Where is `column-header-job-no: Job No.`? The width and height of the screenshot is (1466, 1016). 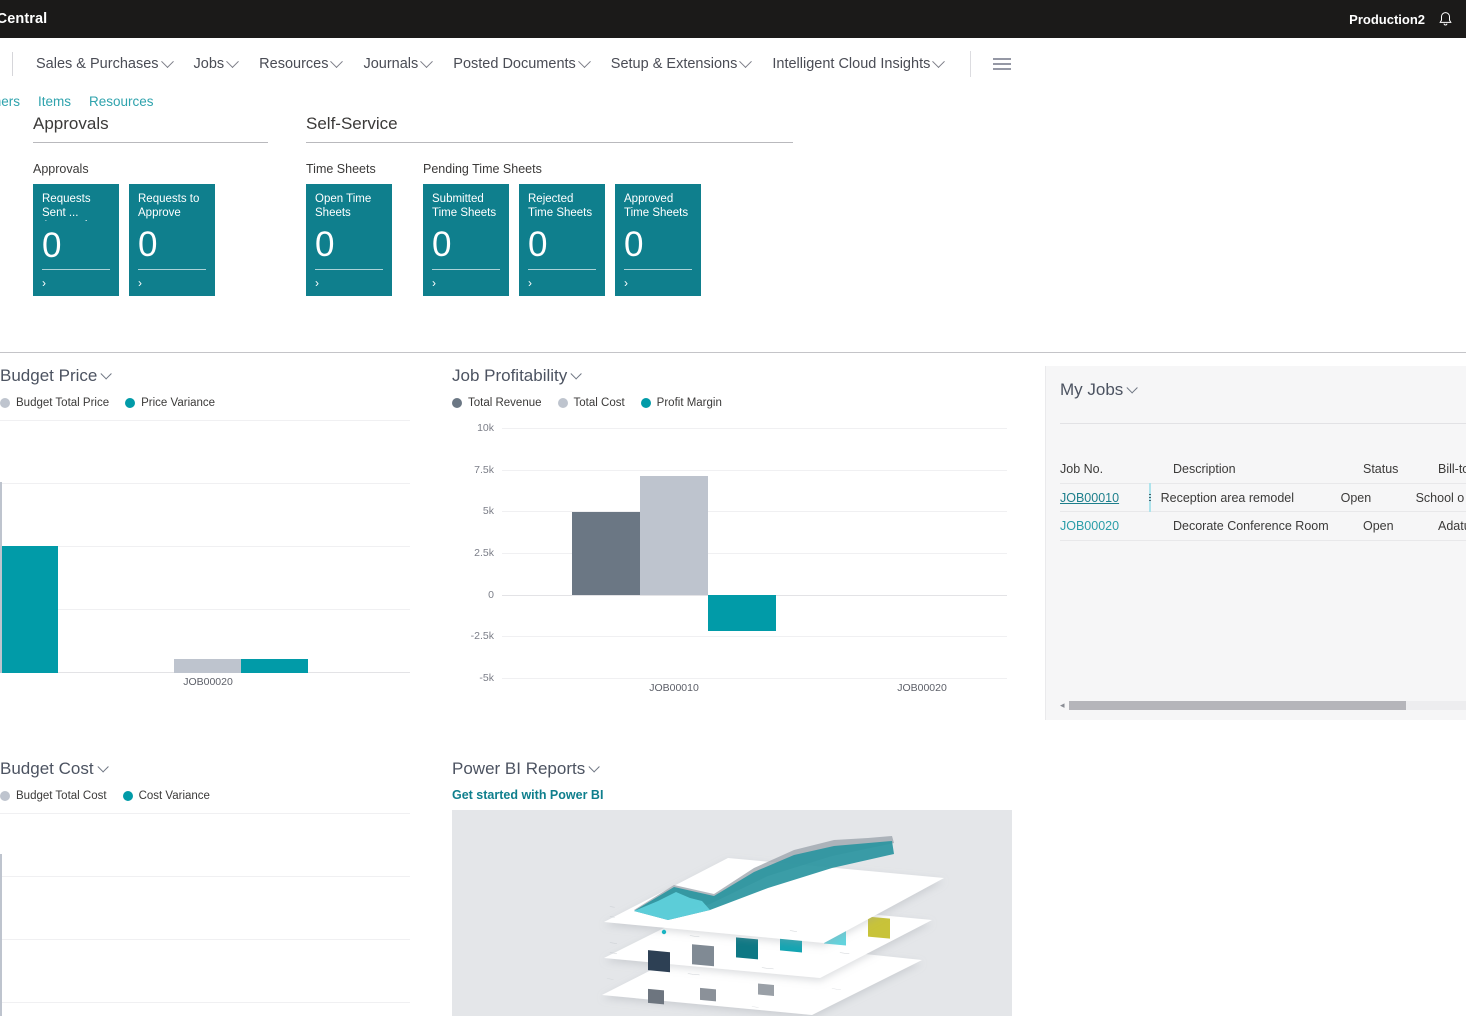
column-header-job-no: Job No. is located at coordinates (1116, 469).